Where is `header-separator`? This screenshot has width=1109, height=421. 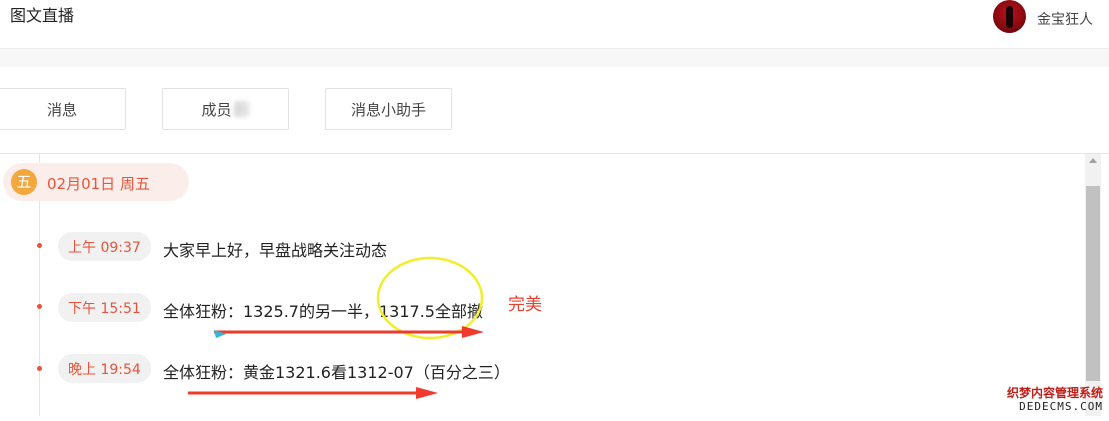 header-separator is located at coordinates (554, 58).